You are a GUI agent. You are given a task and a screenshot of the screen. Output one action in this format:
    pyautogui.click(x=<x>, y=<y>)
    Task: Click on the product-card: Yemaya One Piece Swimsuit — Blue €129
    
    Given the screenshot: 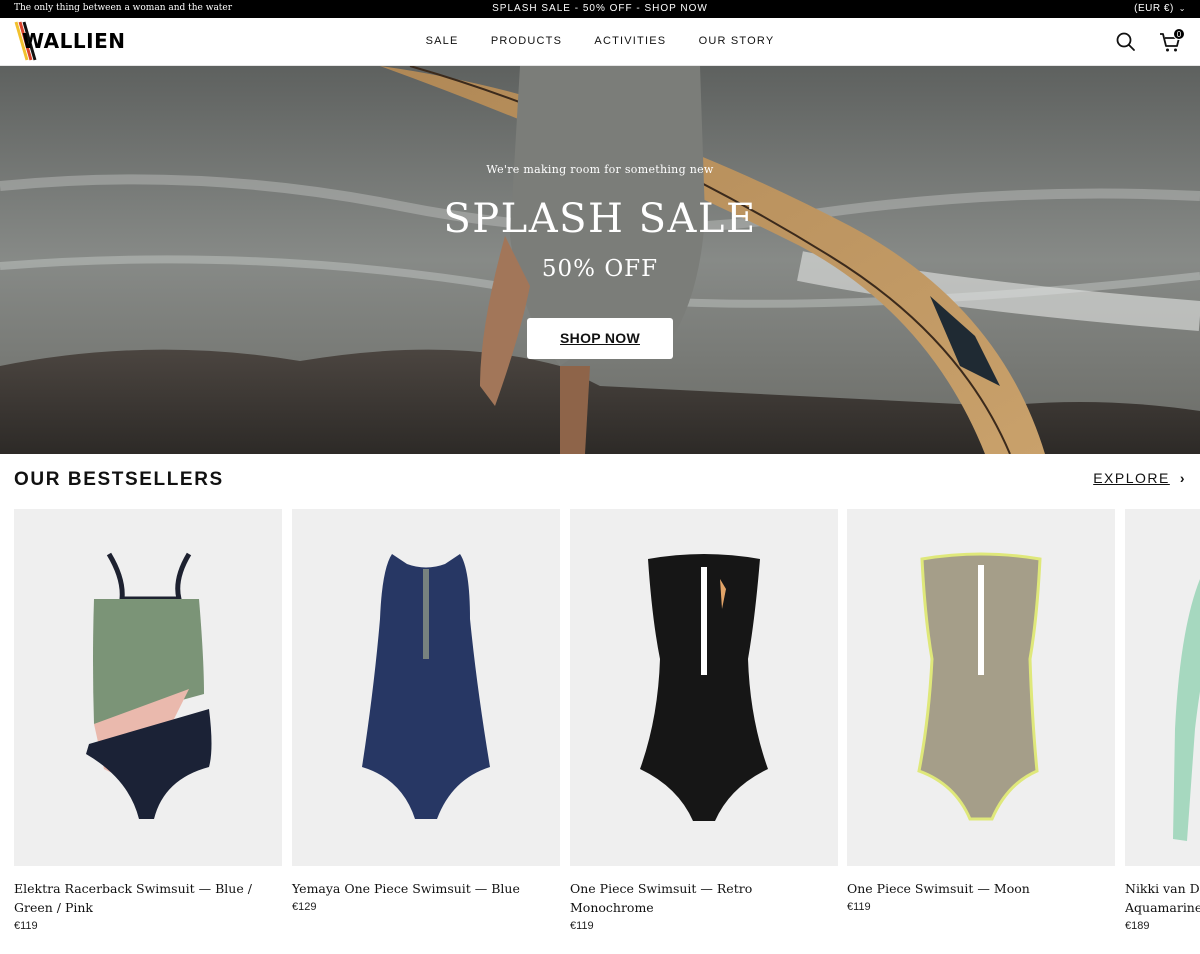 What is the action you would take?
    pyautogui.click(x=426, y=711)
    